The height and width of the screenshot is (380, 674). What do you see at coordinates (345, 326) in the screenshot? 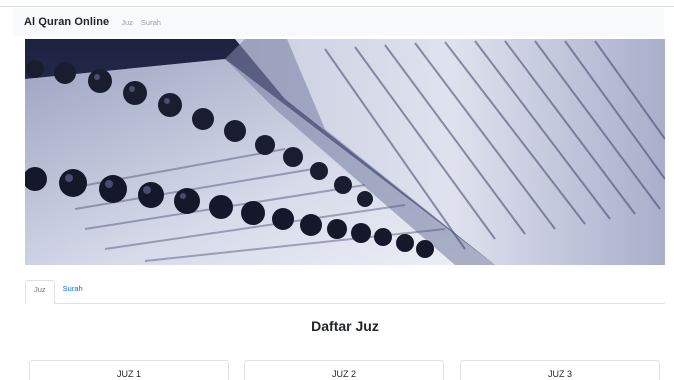
I see `section-title: Daftar Juz` at bounding box center [345, 326].